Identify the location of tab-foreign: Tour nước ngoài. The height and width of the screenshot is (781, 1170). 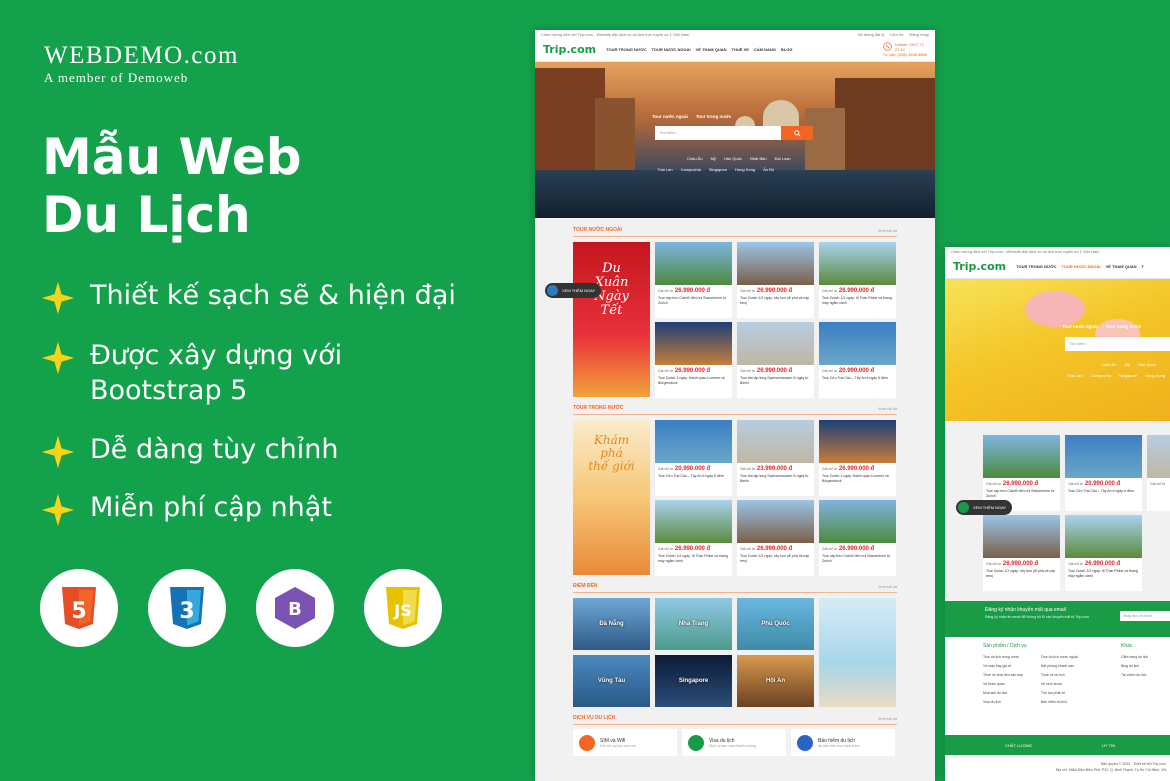
(670, 116).